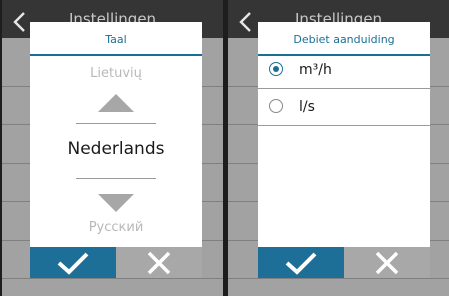 The width and height of the screenshot is (449, 296). Describe the element at coordinates (116, 105) in the screenshot. I see `triangle-up-icon` at that location.